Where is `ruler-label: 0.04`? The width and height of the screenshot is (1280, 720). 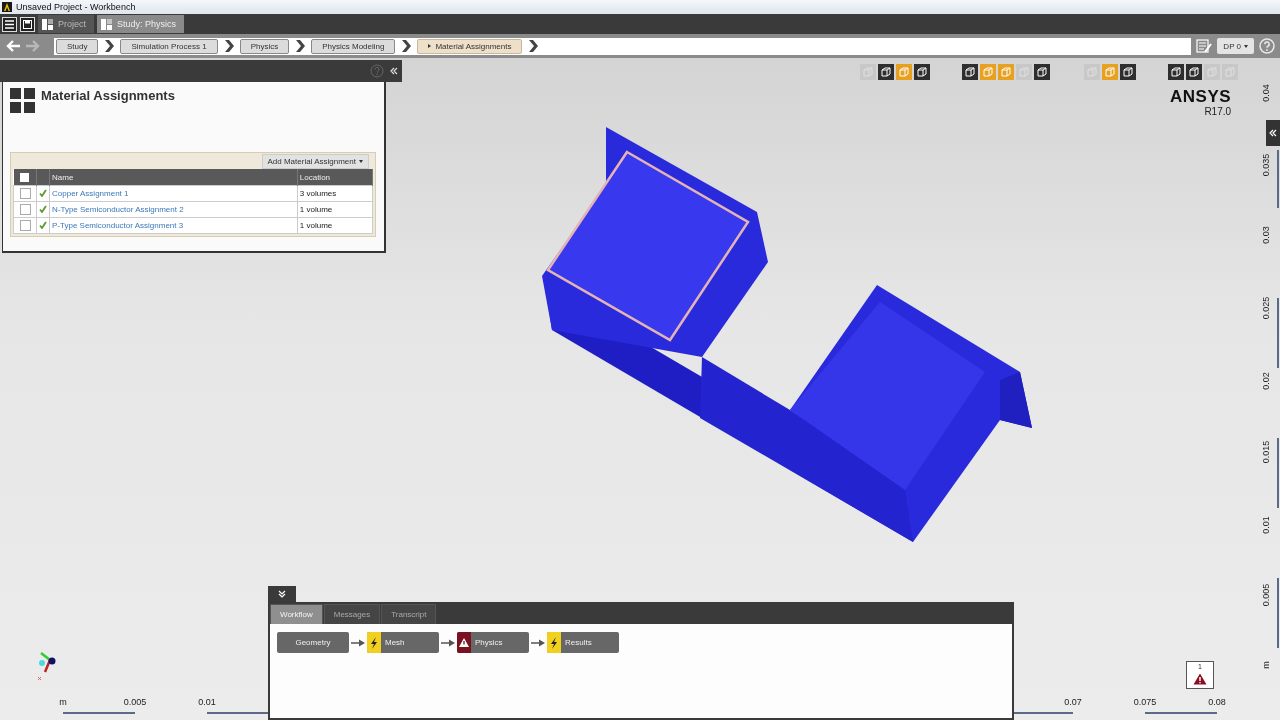 ruler-label: 0.04 is located at coordinates (1266, 93).